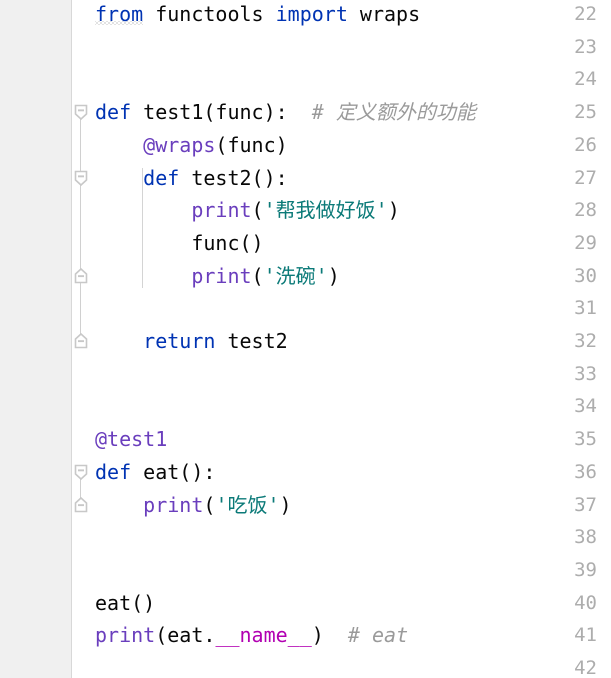 This screenshot has width=611, height=678. Describe the element at coordinates (185, 635) in the screenshot. I see `token-plain: (eat.` at that location.